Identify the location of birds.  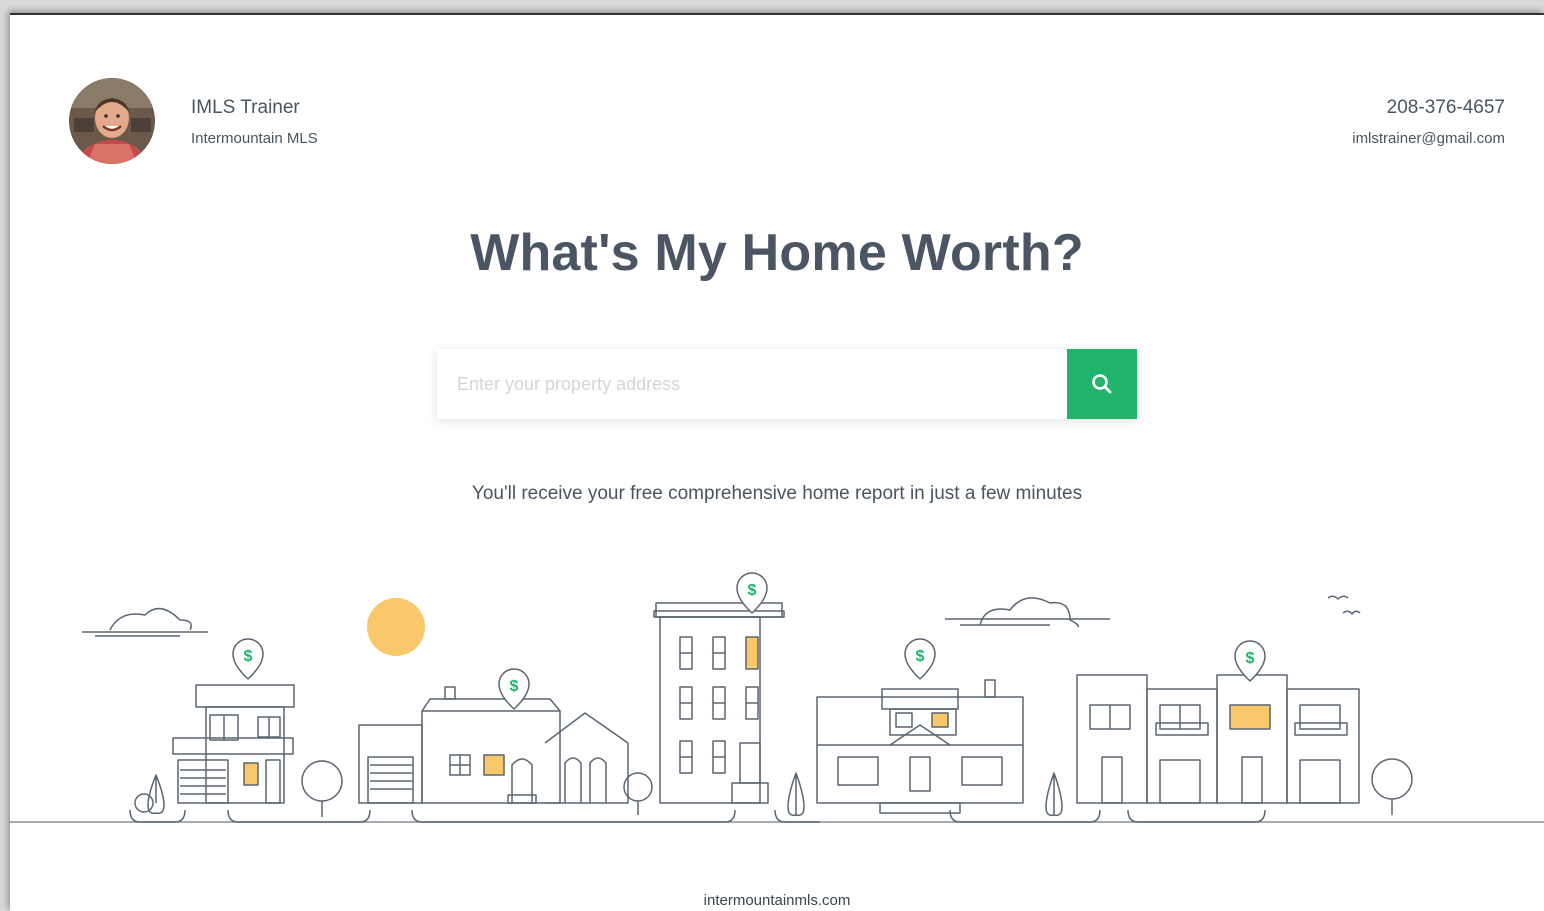
(1344, 605).